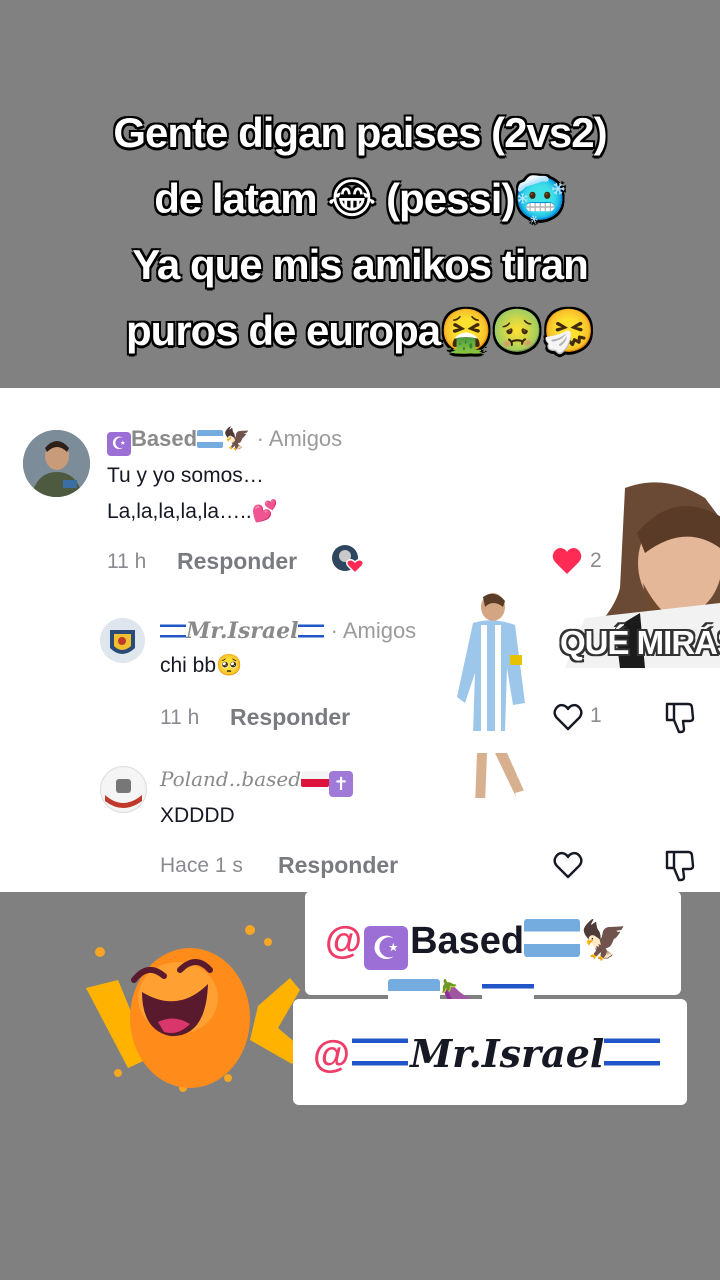  I want to click on caption-line-2: de latam 😂 (pessi)🥶, so click(360, 198).